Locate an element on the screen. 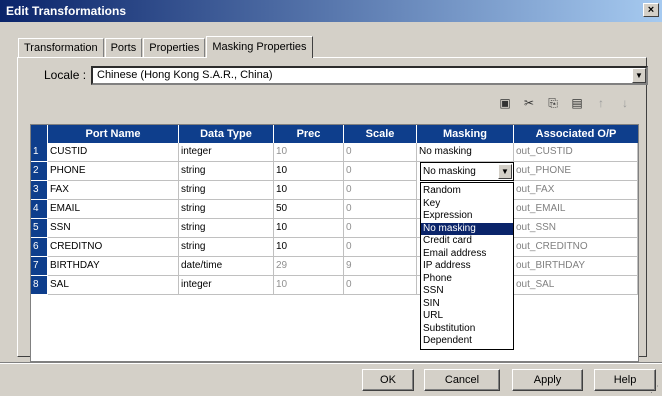  masking-option: IP address is located at coordinates (467, 266).